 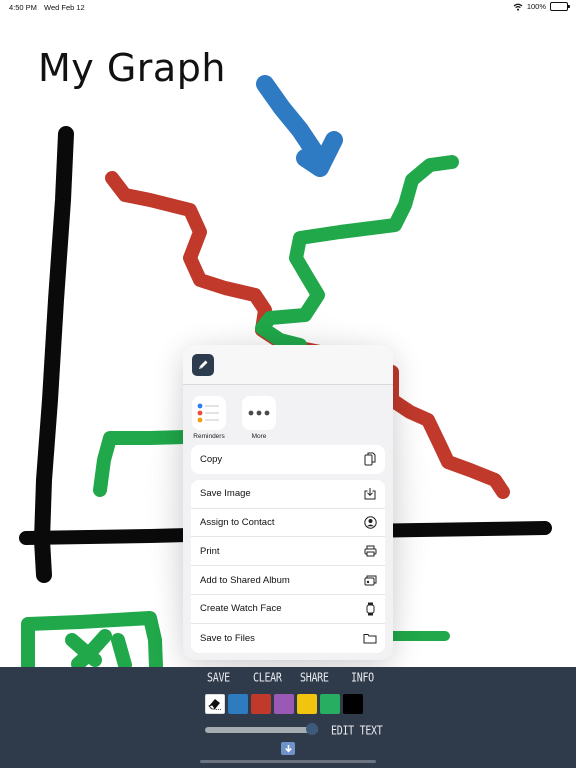 What do you see at coordinates (560, 6) in the screenshot?
I see `battery-icon` at bounding box center [560, 6].